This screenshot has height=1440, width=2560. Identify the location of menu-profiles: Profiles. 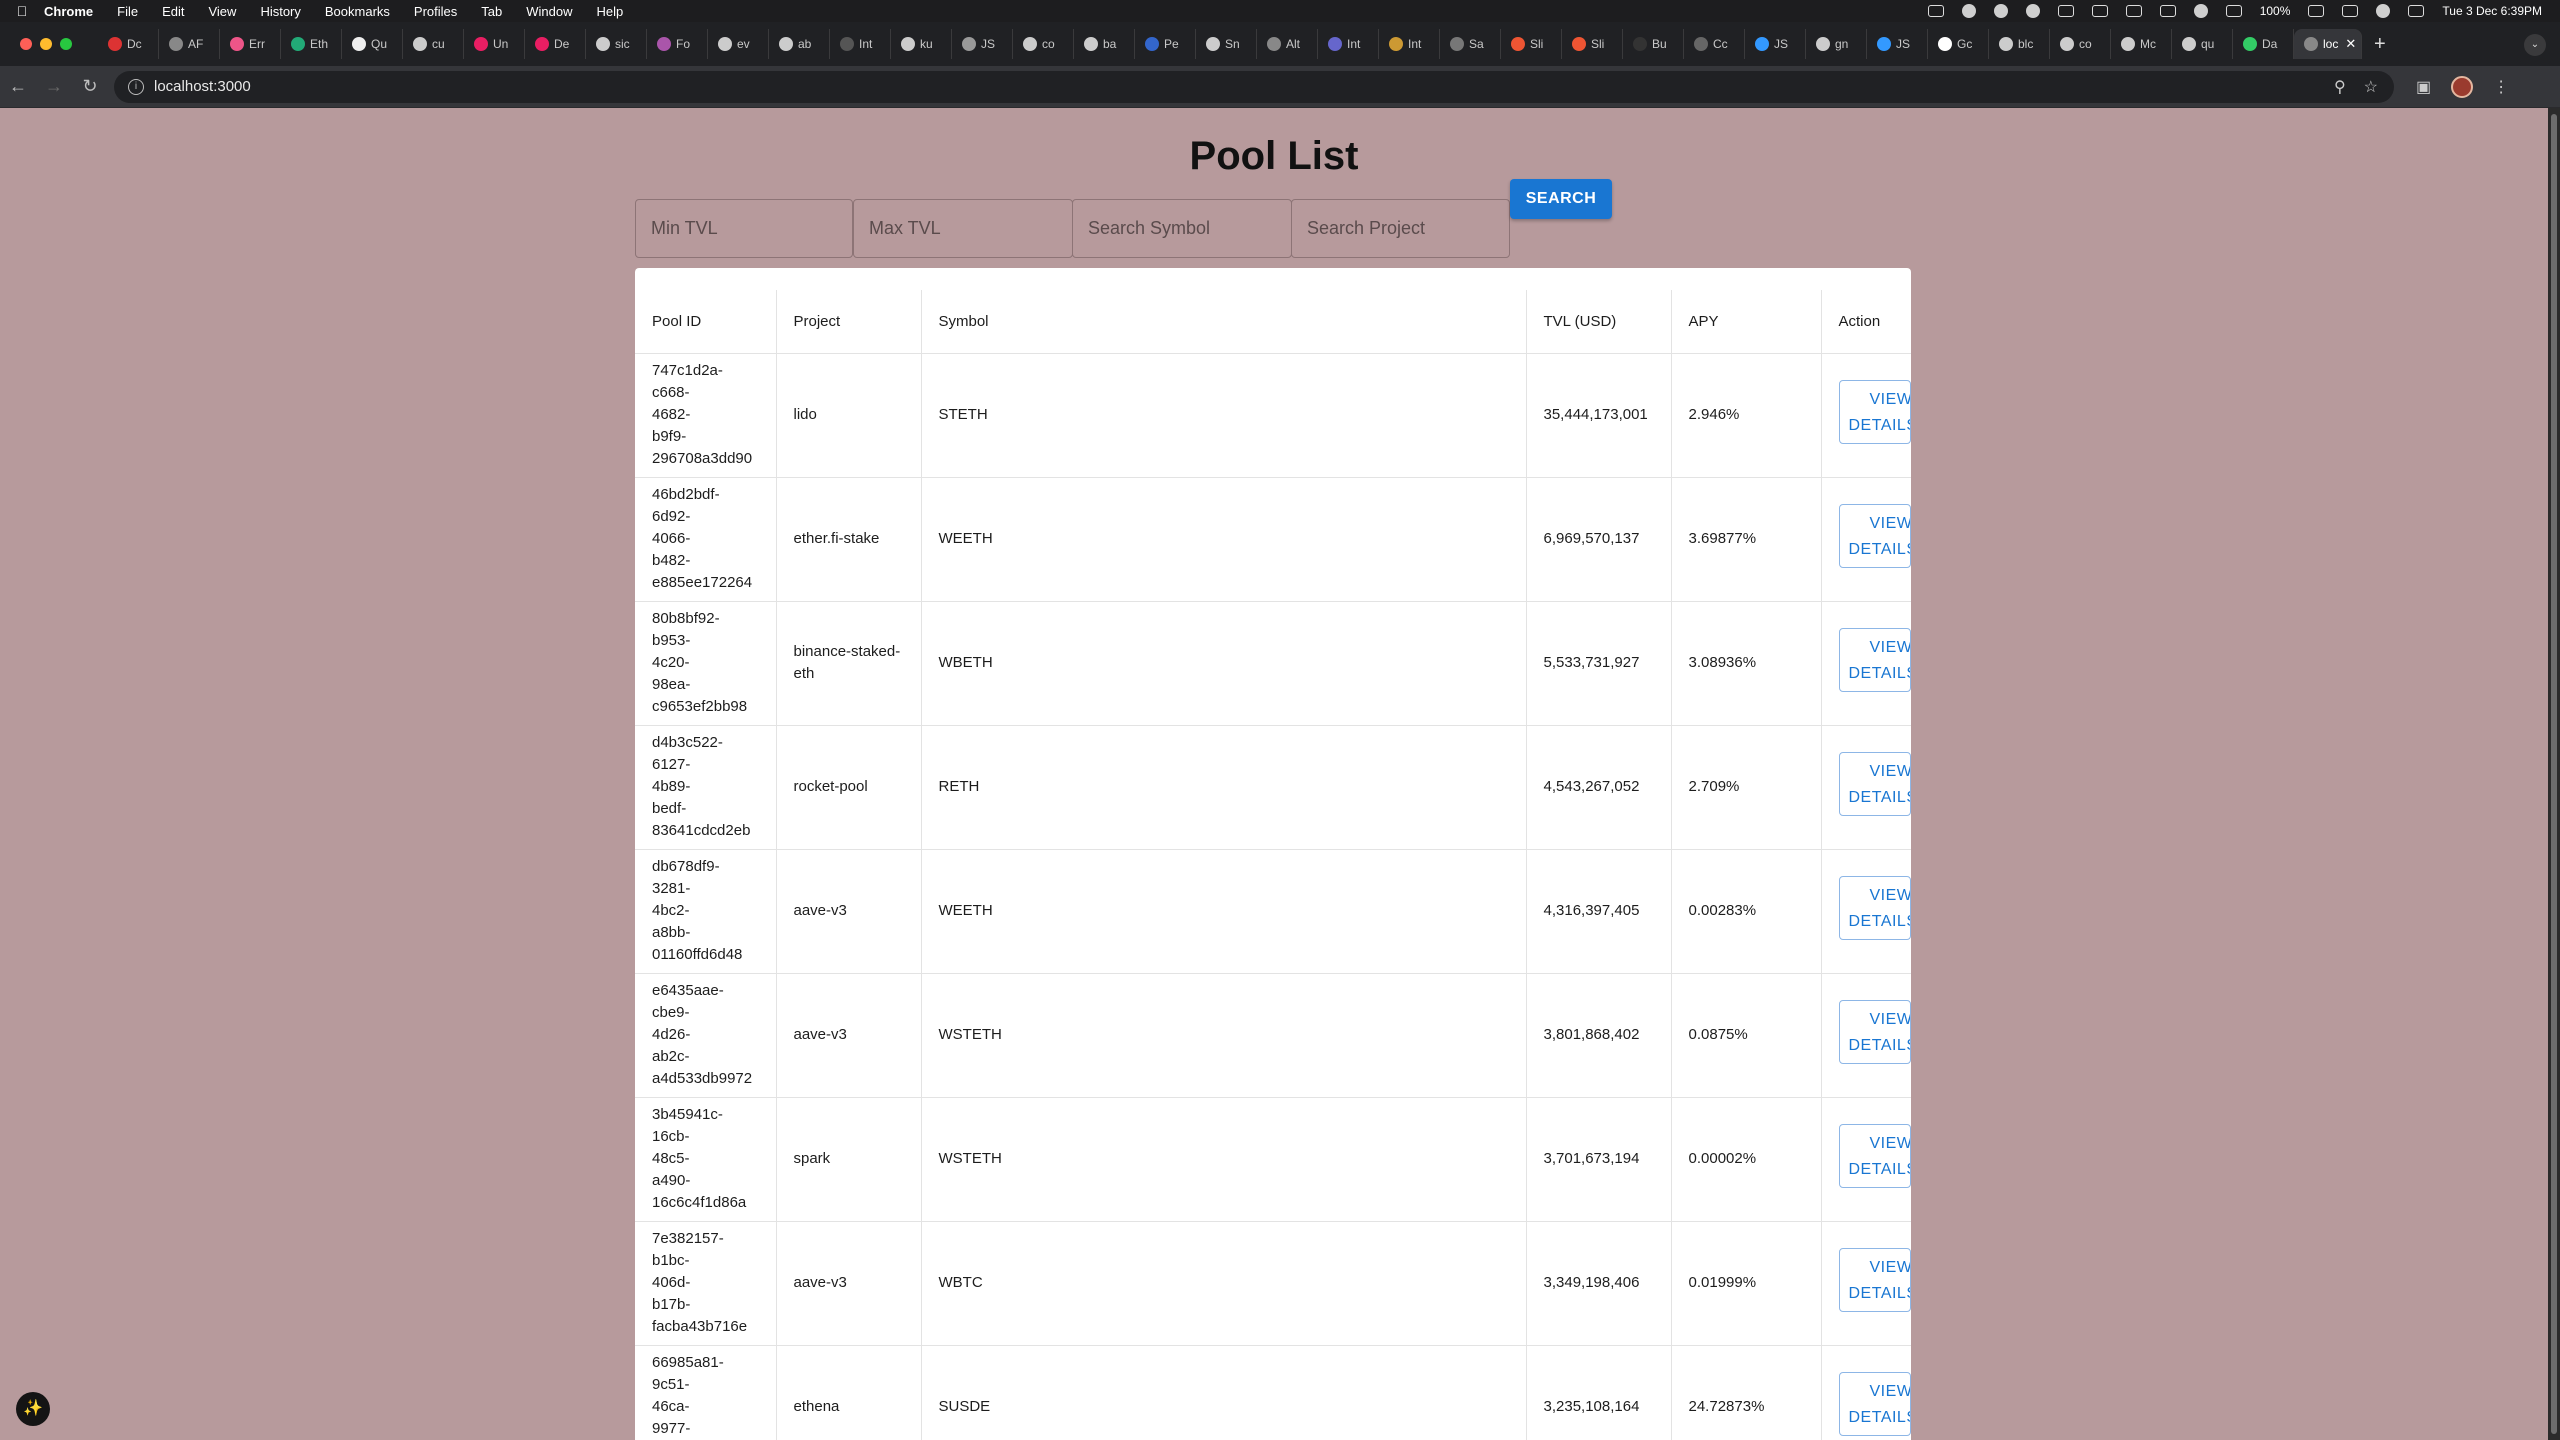
(435, 11).